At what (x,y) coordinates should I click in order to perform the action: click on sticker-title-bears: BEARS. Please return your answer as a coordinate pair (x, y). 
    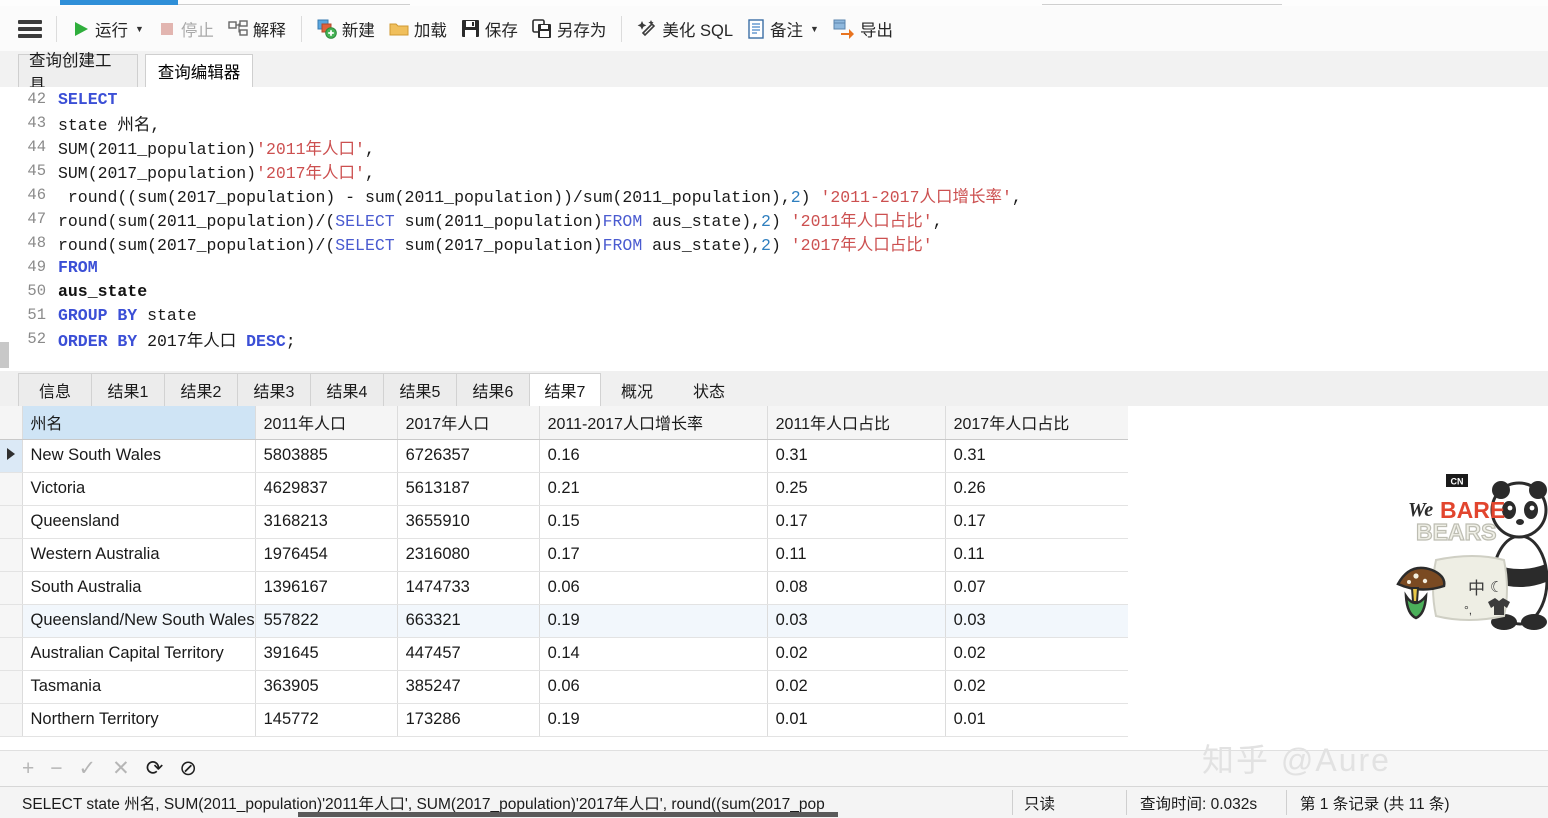
    Looking at the image, I should click on (1456, 532).